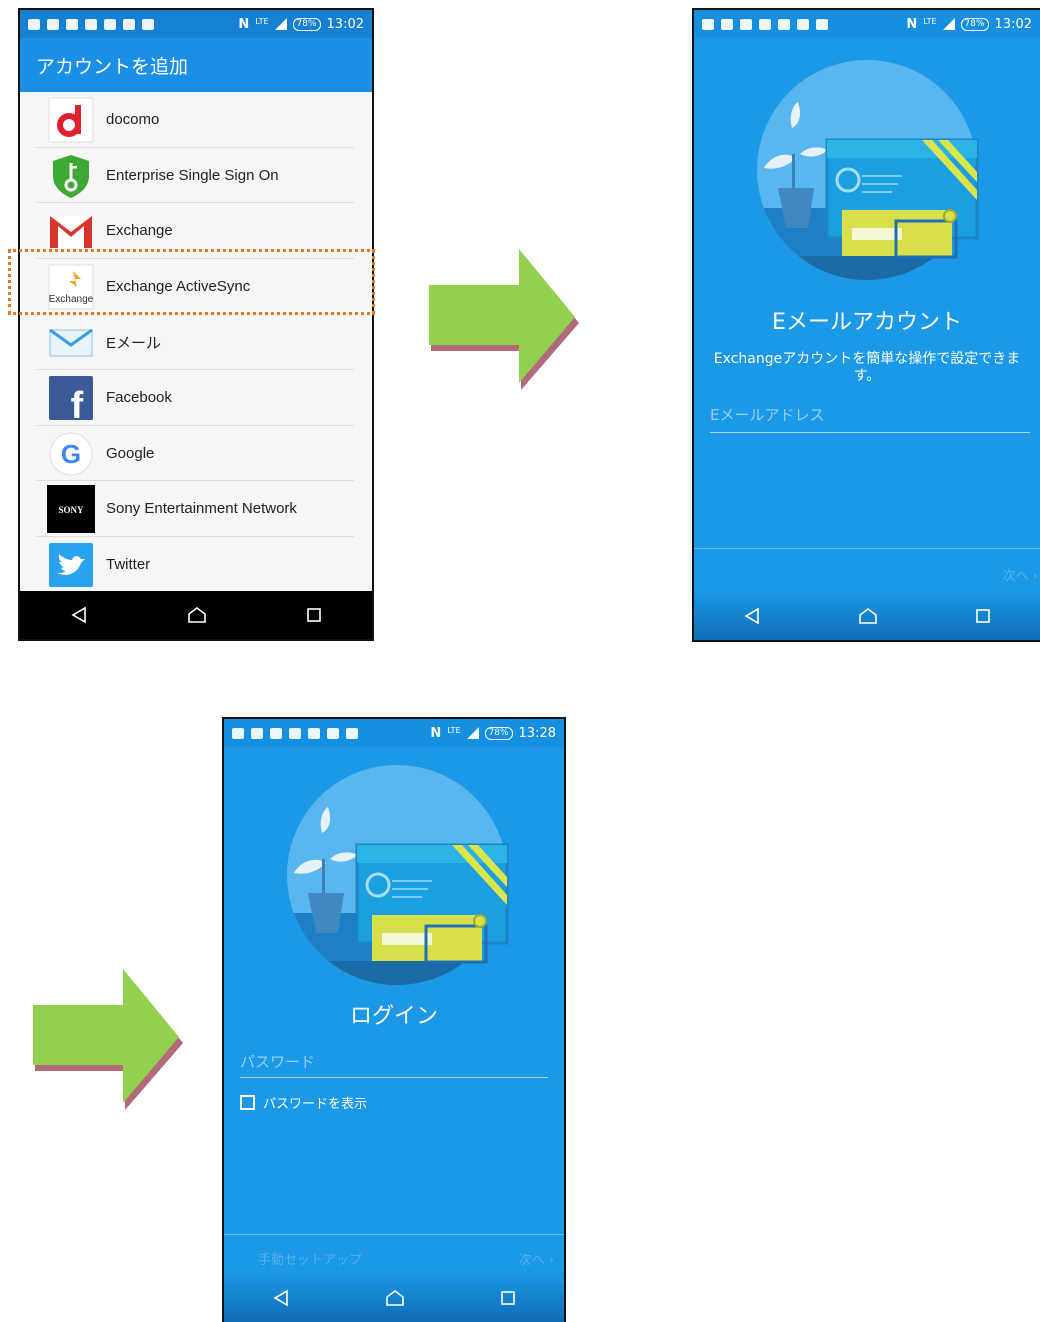  I want to click on show-password-checkbox: パスワードを表示, so click(303, 1102).